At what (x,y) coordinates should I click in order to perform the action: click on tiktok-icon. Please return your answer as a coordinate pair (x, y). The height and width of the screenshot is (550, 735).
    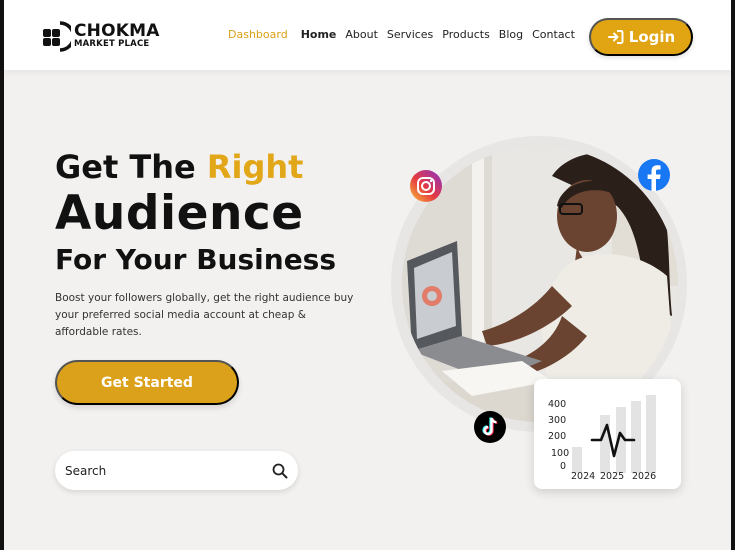
    Looking at the image, I should click on (490, 427).